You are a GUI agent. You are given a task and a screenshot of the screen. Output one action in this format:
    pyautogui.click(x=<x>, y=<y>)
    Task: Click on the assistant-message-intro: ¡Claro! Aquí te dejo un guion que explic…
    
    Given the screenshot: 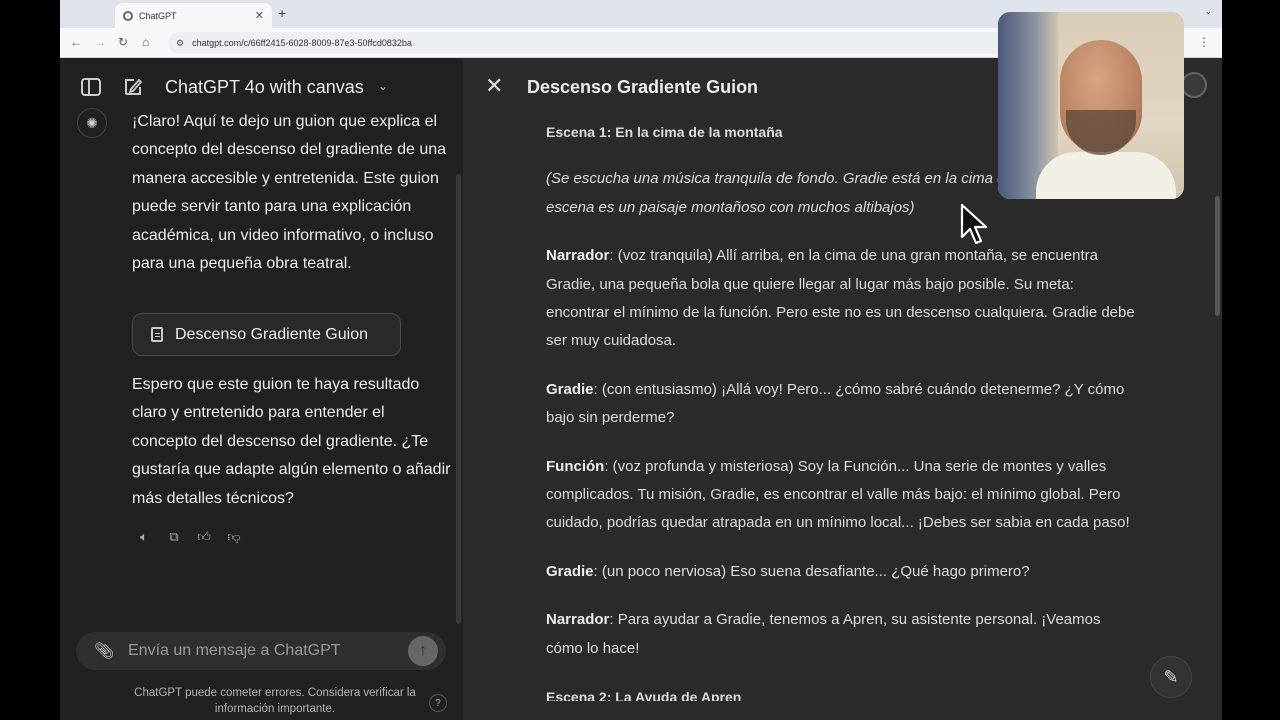 What is the action you would take?
    pyautogui.click(x=289, y=193)
    